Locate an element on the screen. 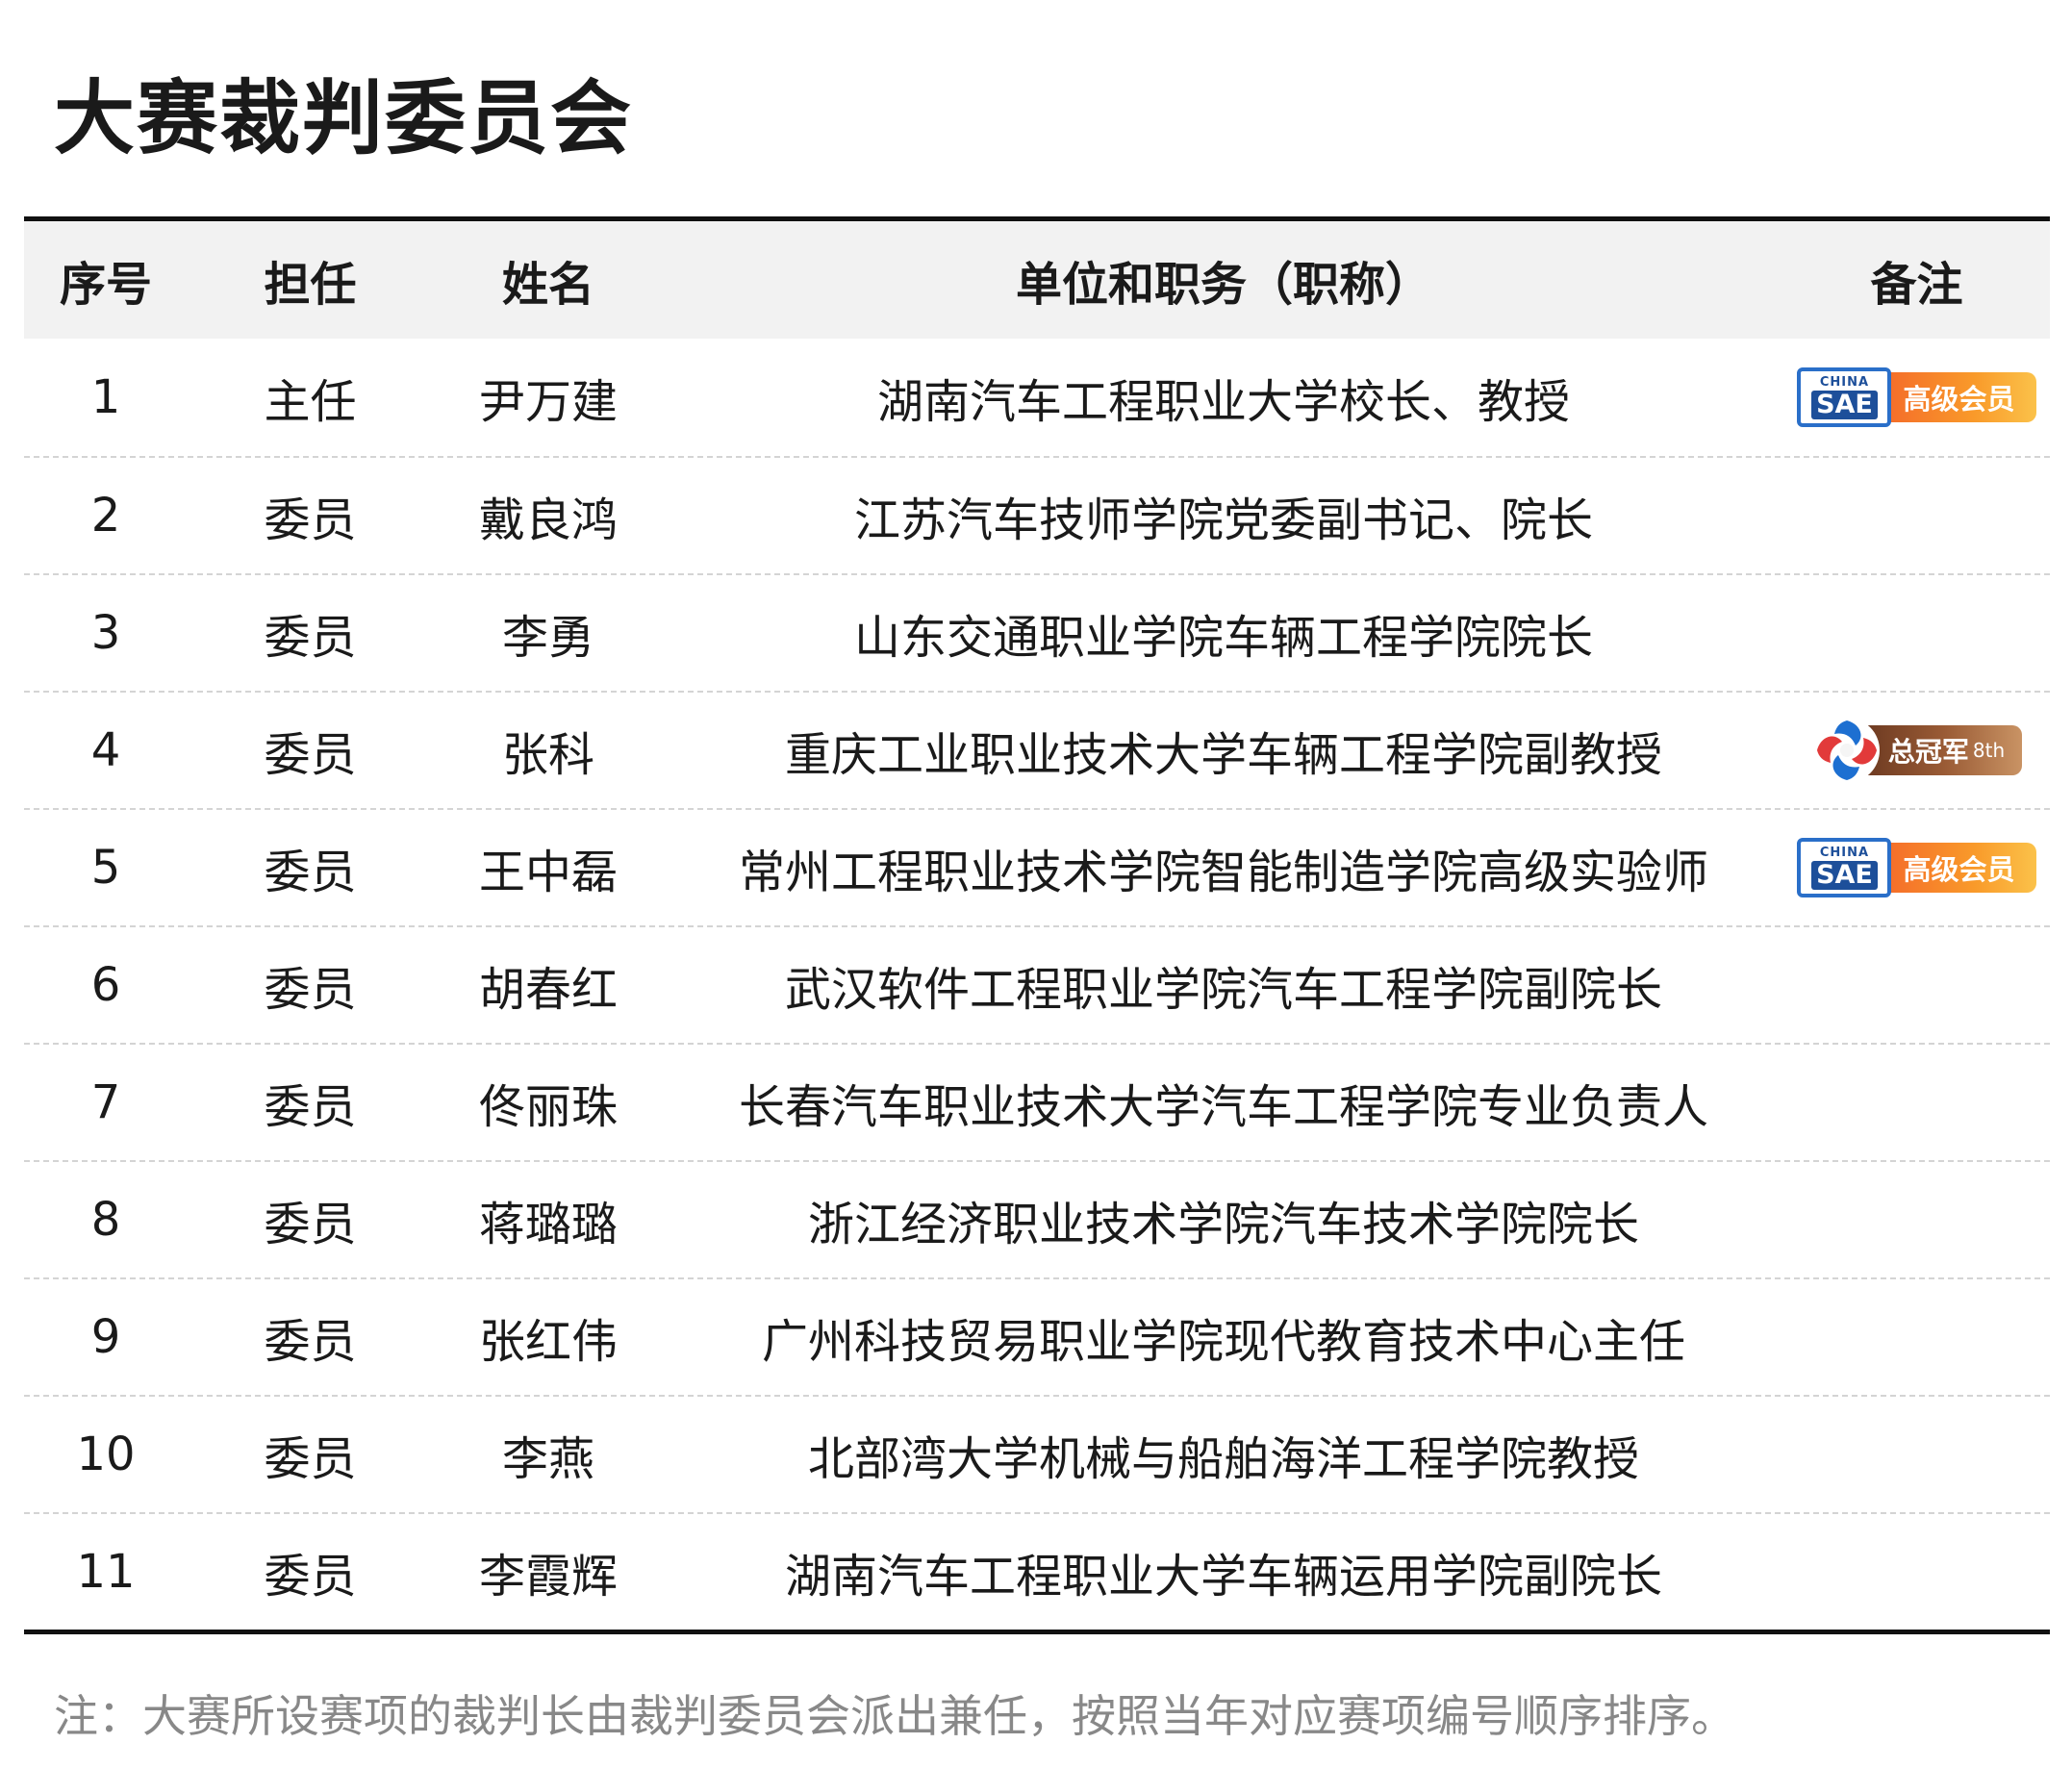 This screenshot has width=2072, height=1769. cell-name: 蒋璐璐 is located at coordinates (548, 1224).